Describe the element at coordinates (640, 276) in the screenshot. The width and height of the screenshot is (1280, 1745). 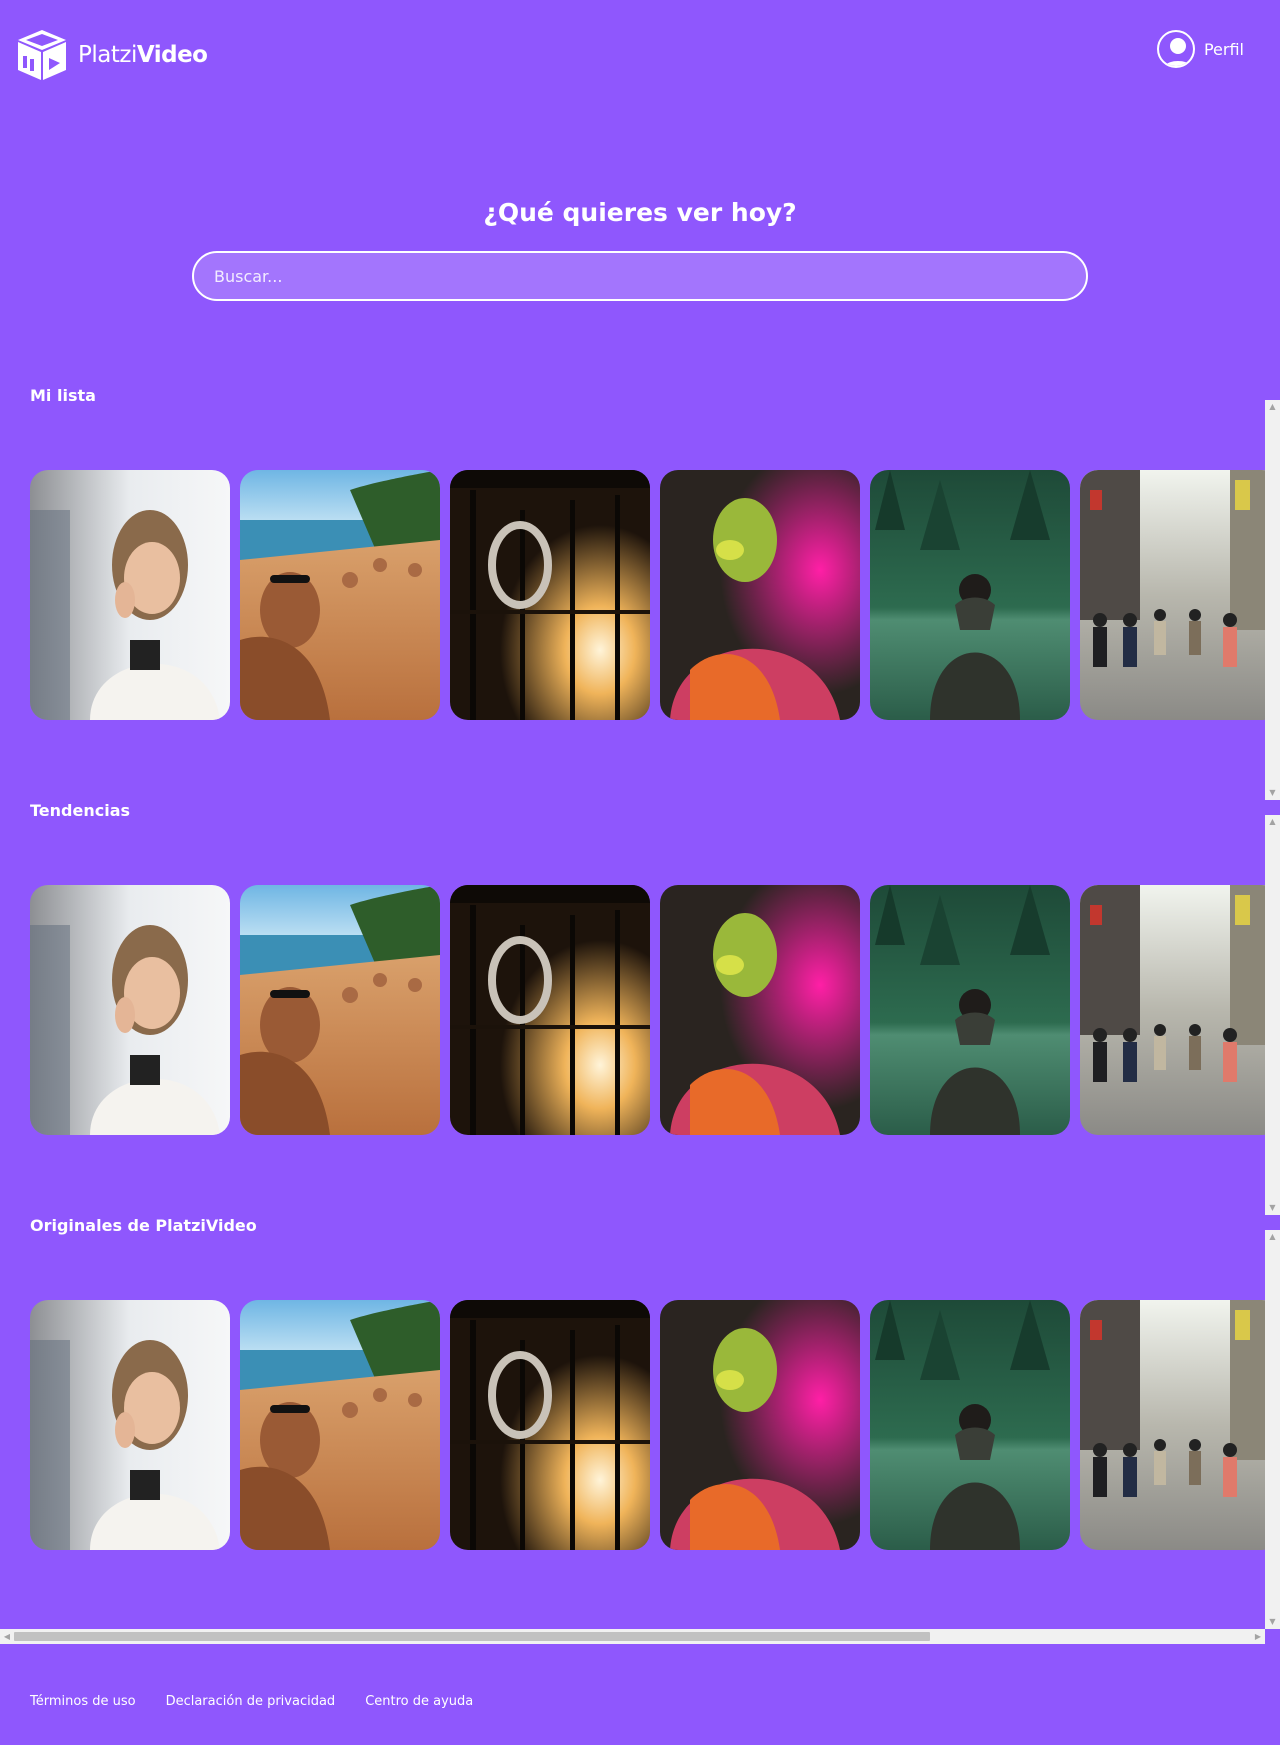
I see `search-input` at that location.